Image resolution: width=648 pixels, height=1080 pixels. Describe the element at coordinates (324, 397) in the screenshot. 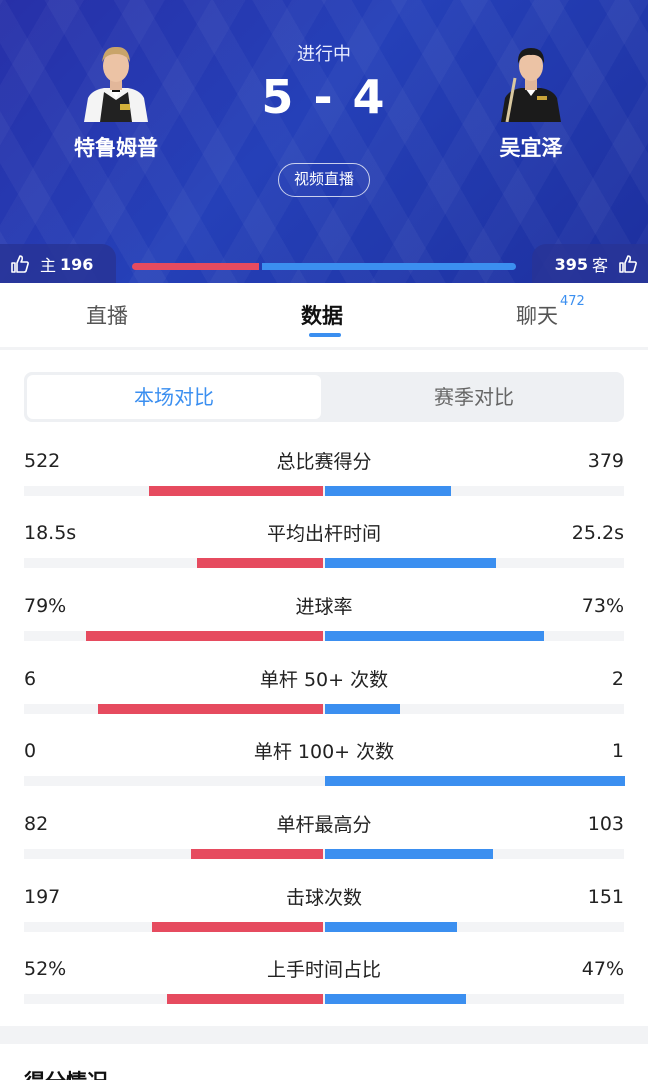

I see `comparison-segmented-control: 本场对比 赛季对比` at that location.